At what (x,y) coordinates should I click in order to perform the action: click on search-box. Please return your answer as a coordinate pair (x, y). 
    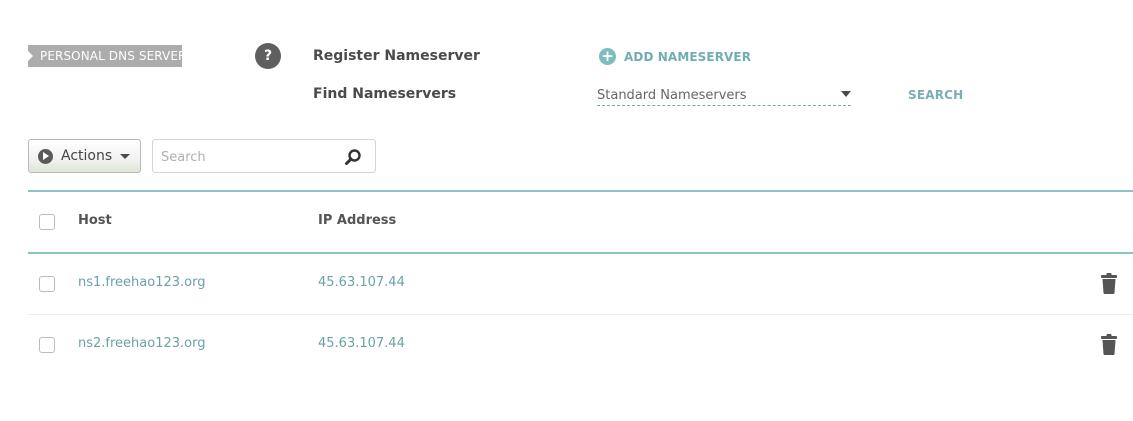
    Looking at the image, I should click on (264, 156).